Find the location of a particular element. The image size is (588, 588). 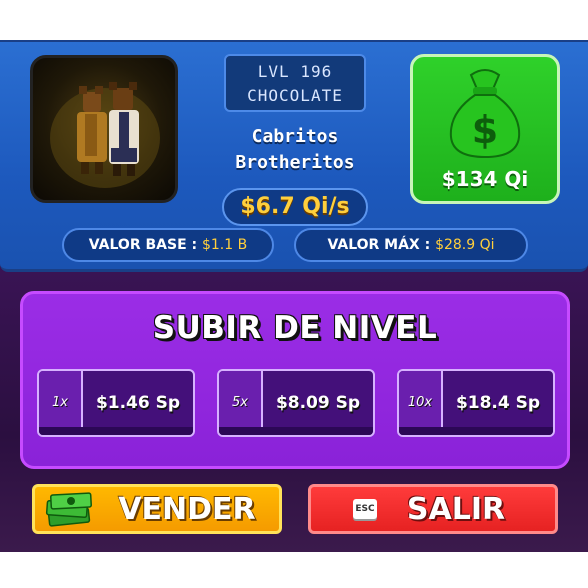

level-up-1x-button: 1x $1.46 Sp is located at coordinates (116, 403).